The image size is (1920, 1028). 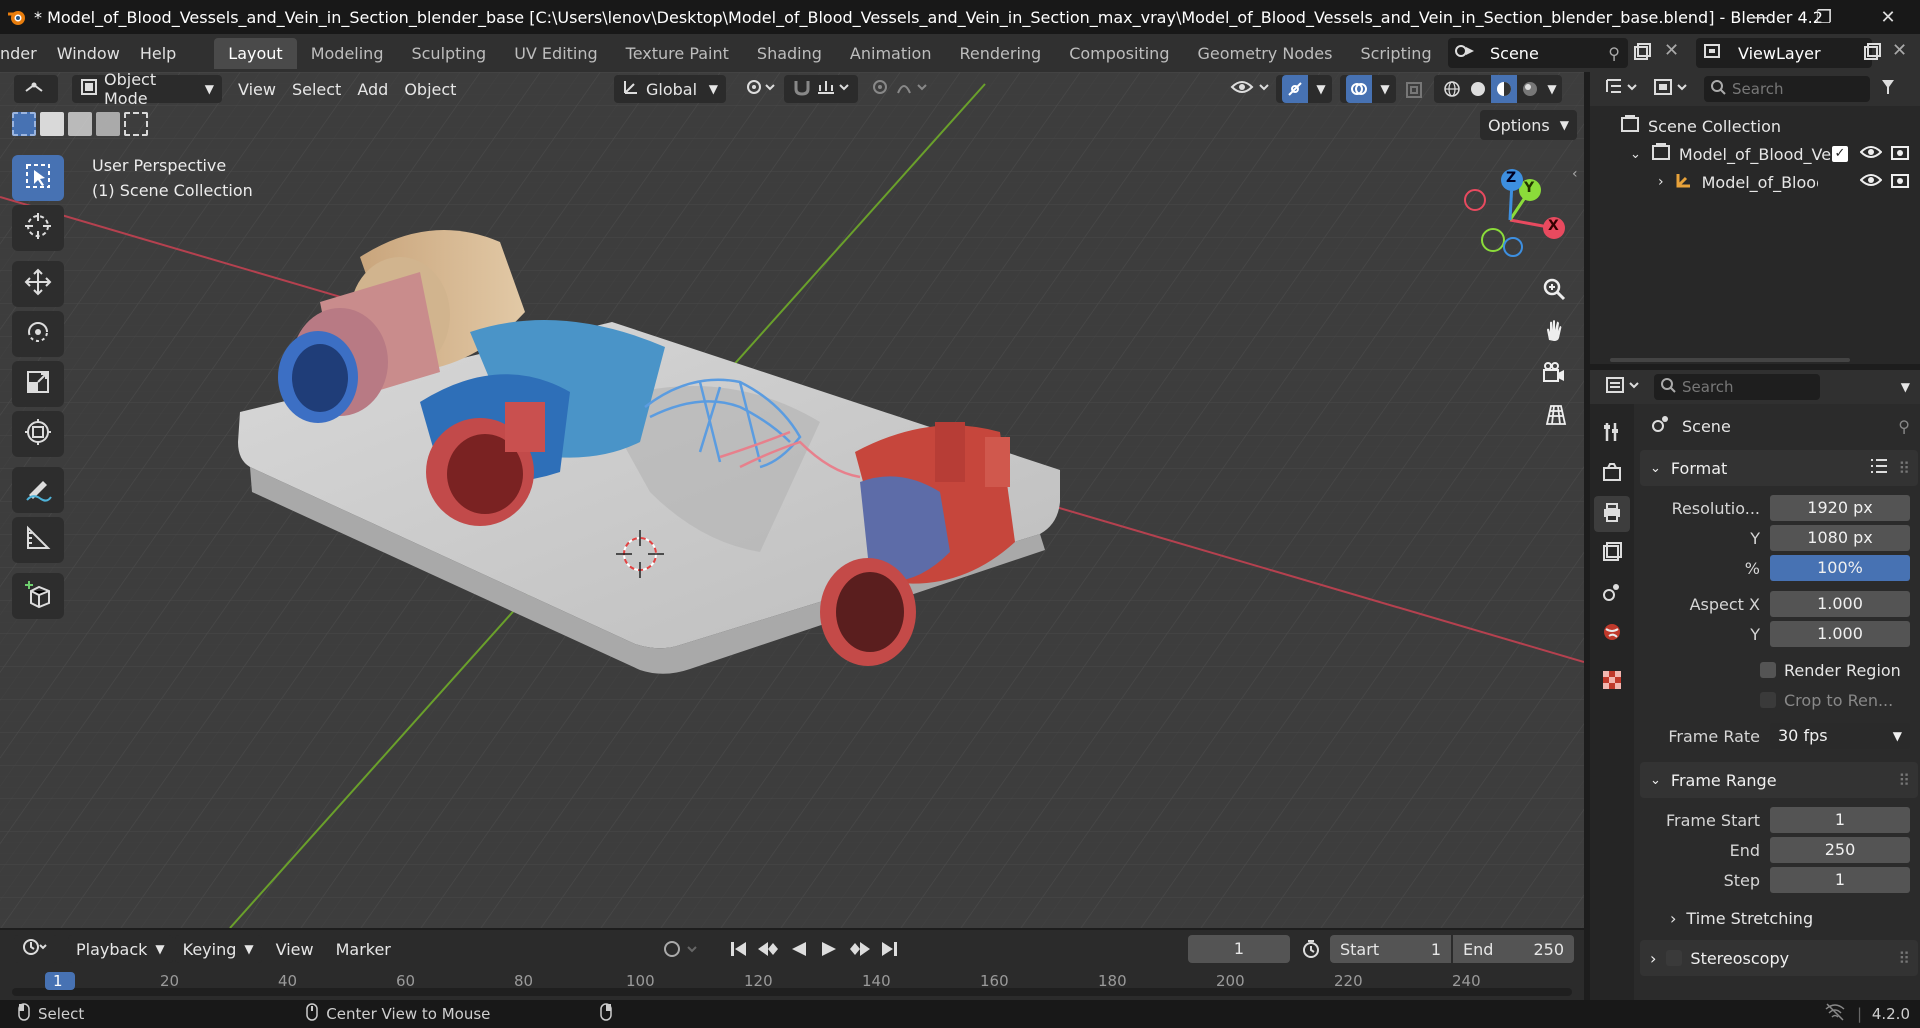 What do you see at coordinates (430, 89) in the screenshot?
I see `menu-object: Object` at bounding box center [430, 89].